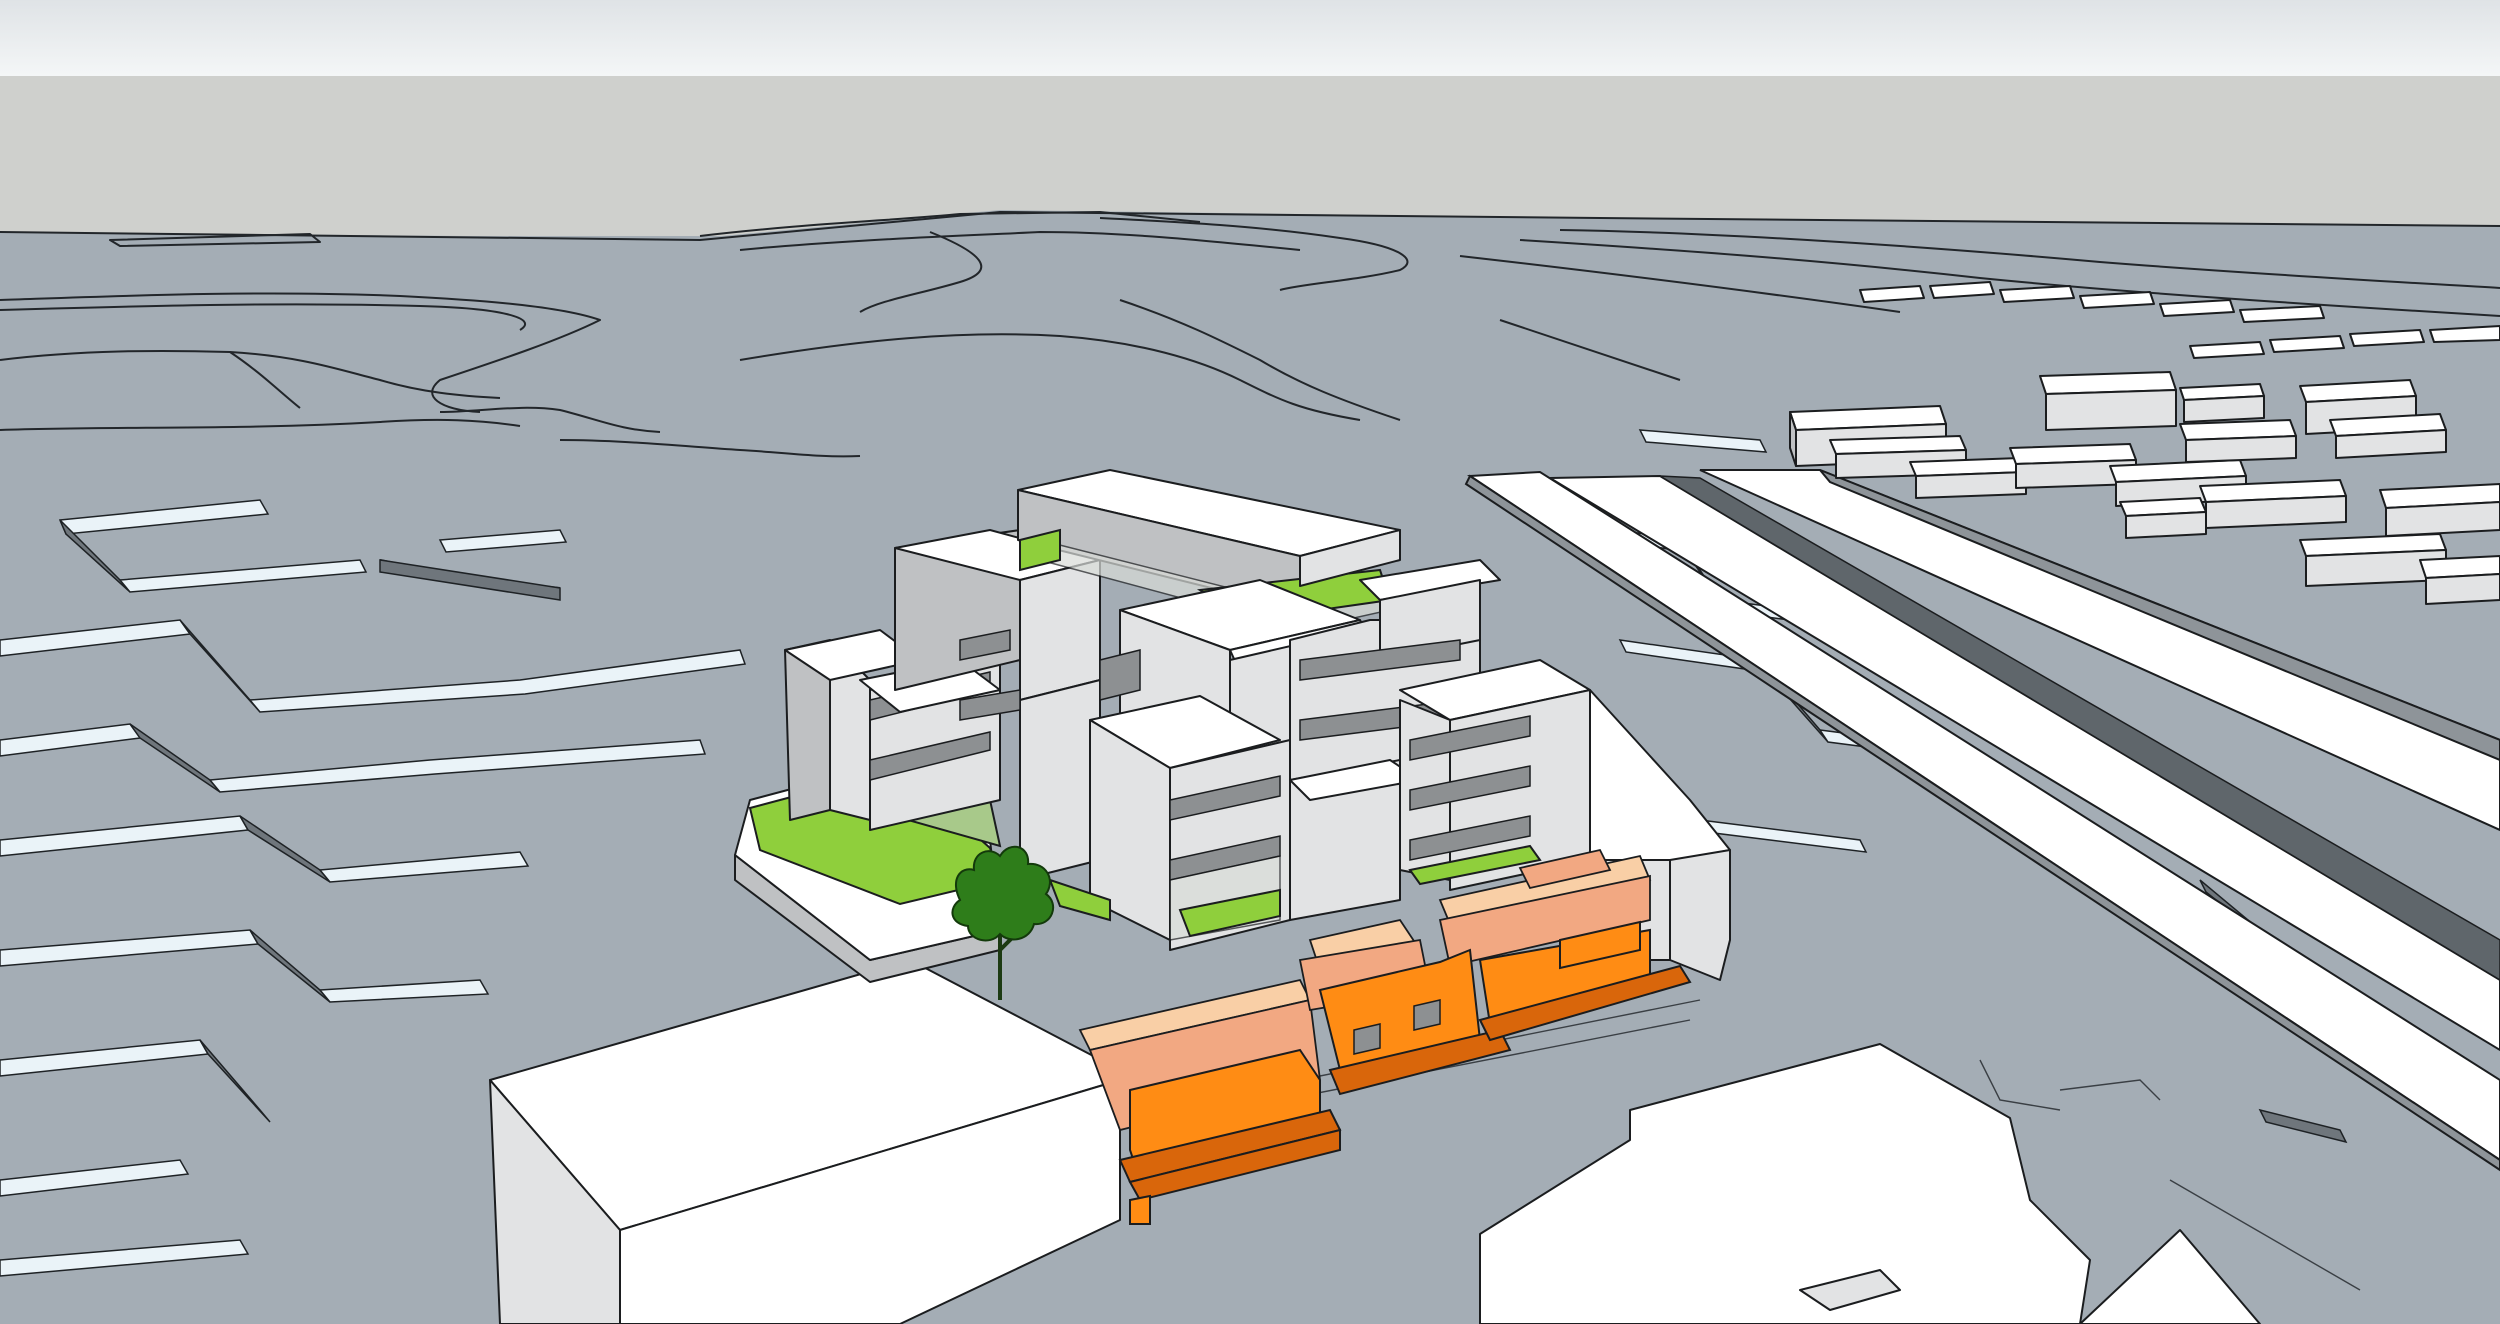 This screenshot has height=1324, width=2500. What do you see at coordinates (1250, 156) in the screenshot?
I see `horizon-haze` at bounding box center [1250, 156].